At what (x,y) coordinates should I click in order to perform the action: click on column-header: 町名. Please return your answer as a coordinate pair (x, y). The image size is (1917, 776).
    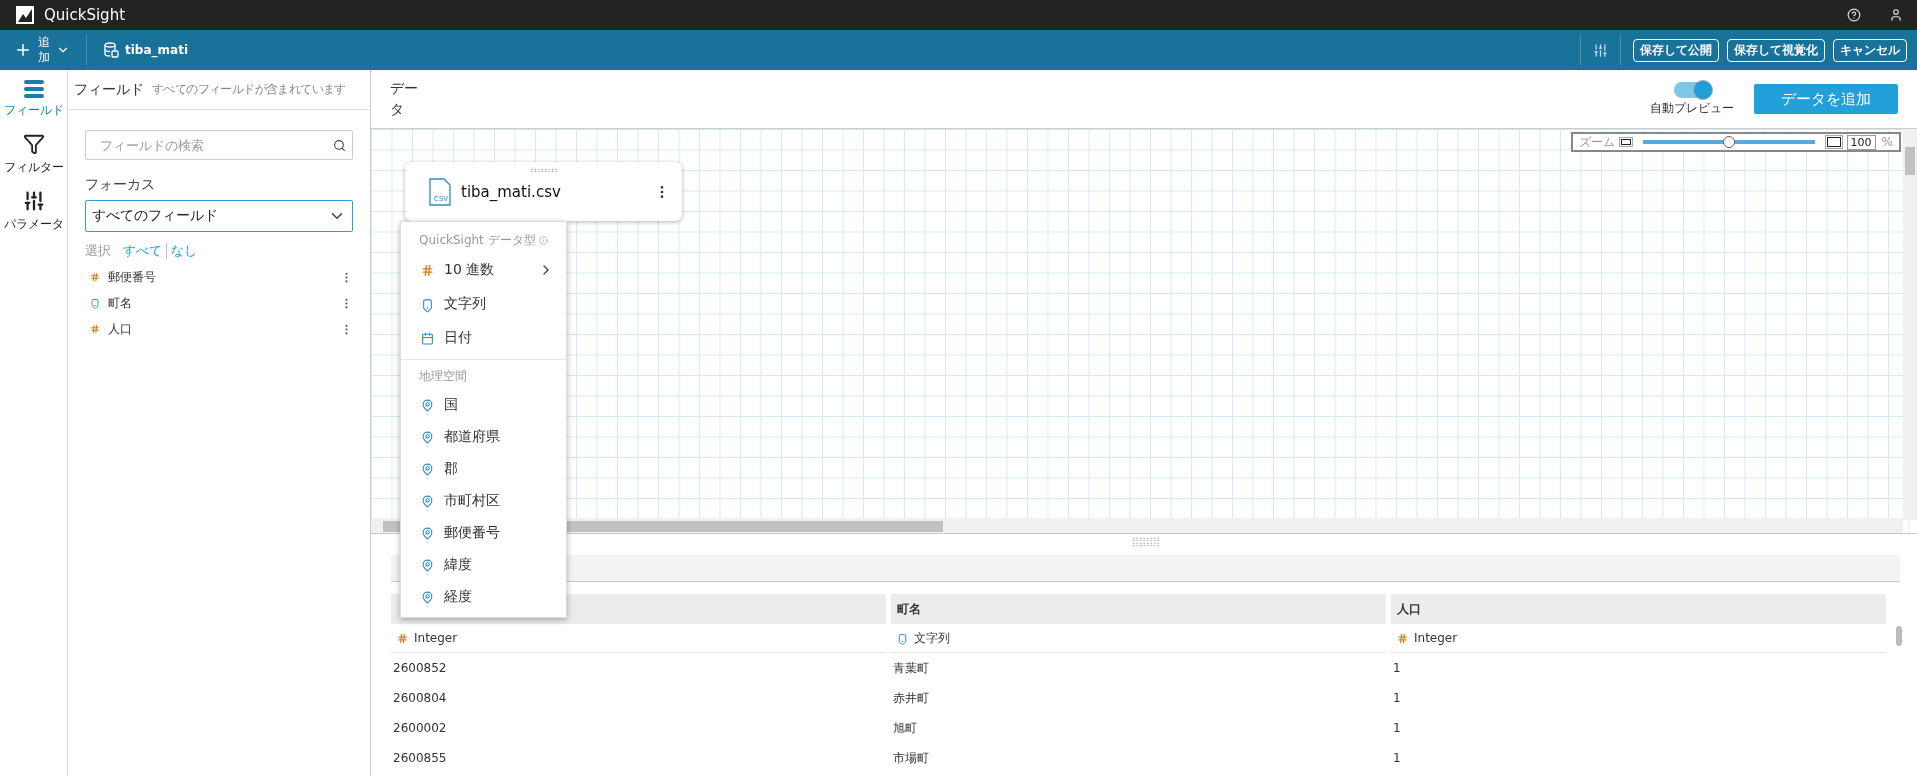
    Looking at the image, I should click on (1138, 609).